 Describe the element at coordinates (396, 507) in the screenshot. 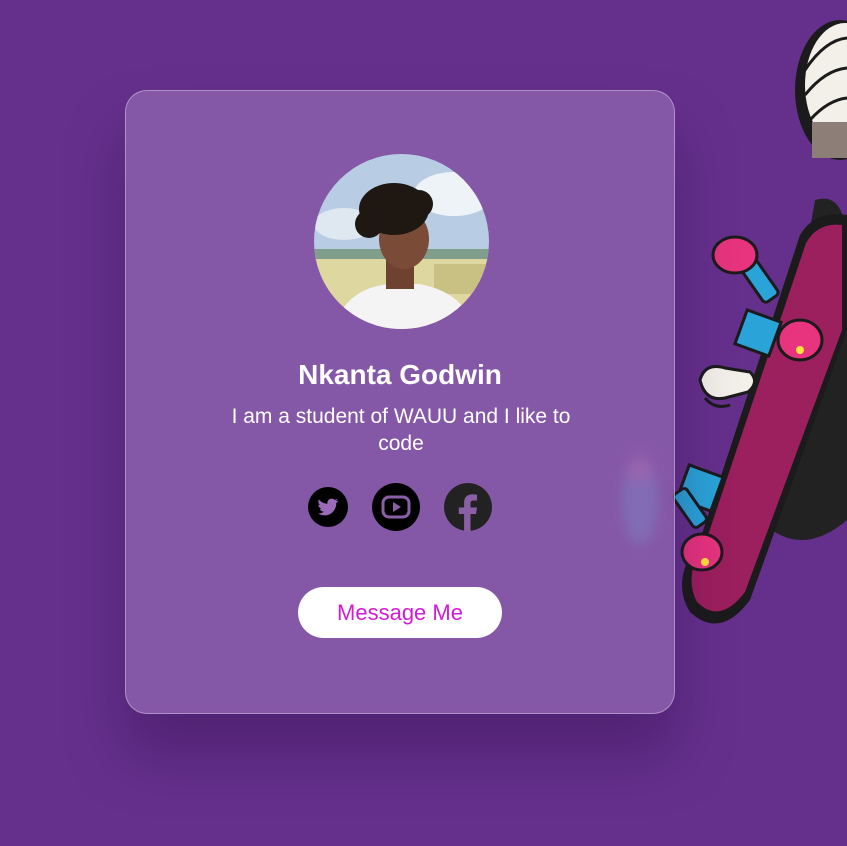

I see `youtube-icon` at that location.